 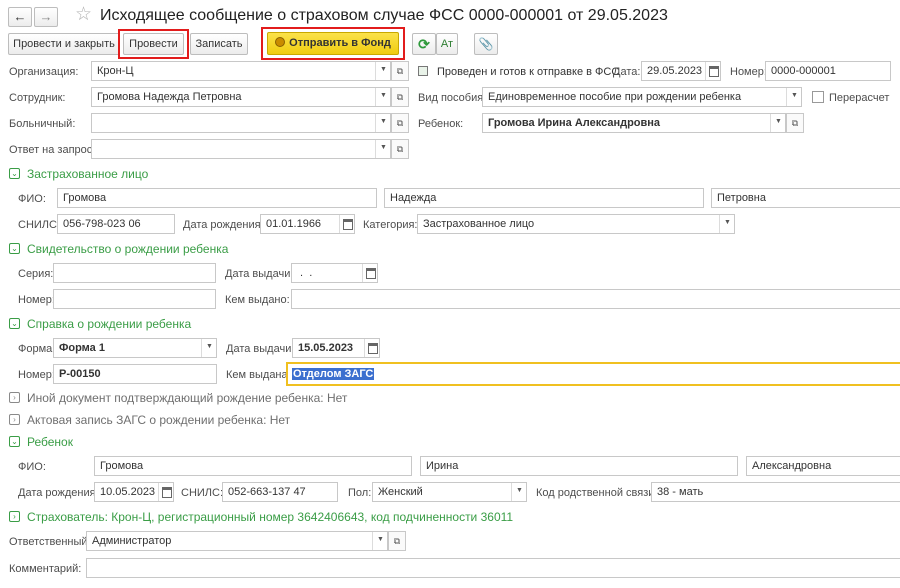 I want to click on insured-first-name-field: Надежда, so click(x=544, y=198).